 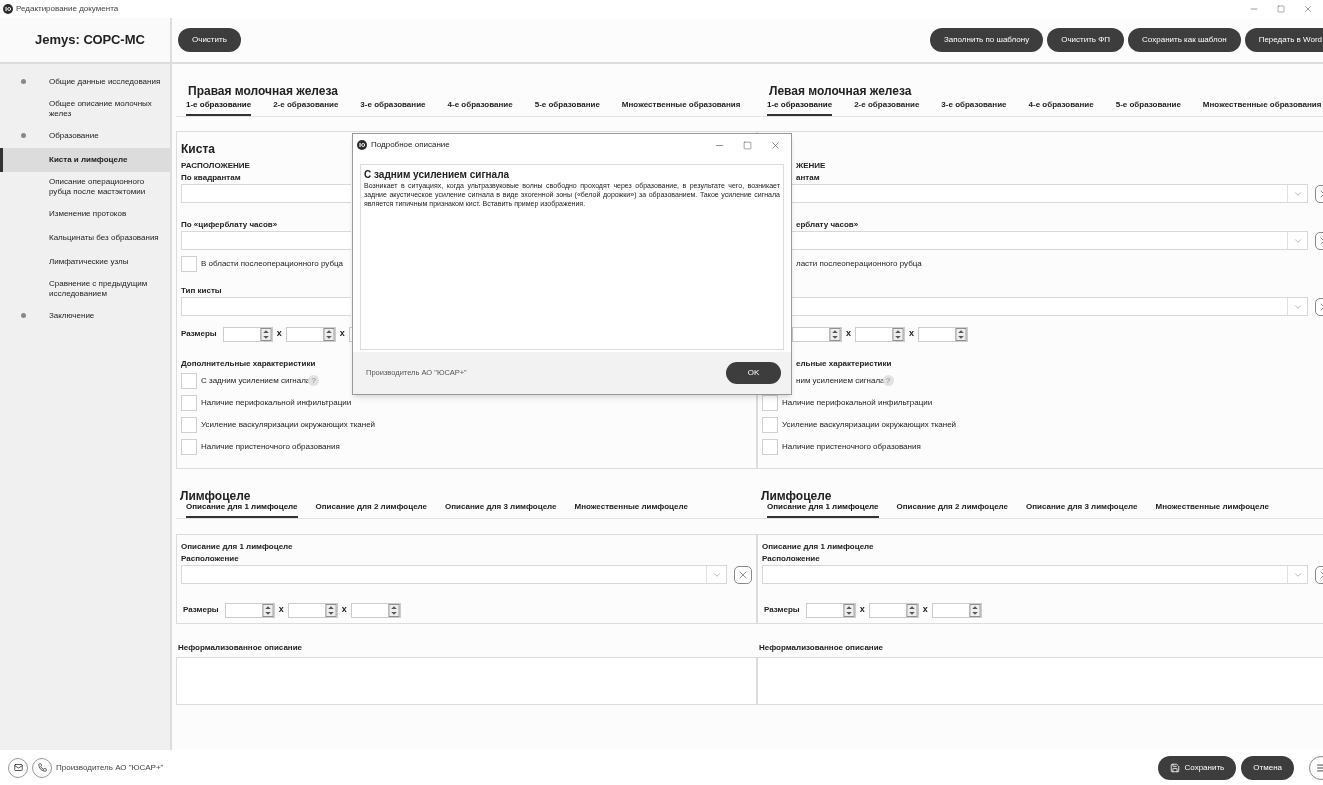 What do you see at coordinates (263, 91) in the screenshot?
I see `panel-title: Правая молочная железа` at bounding box center [263, 91].